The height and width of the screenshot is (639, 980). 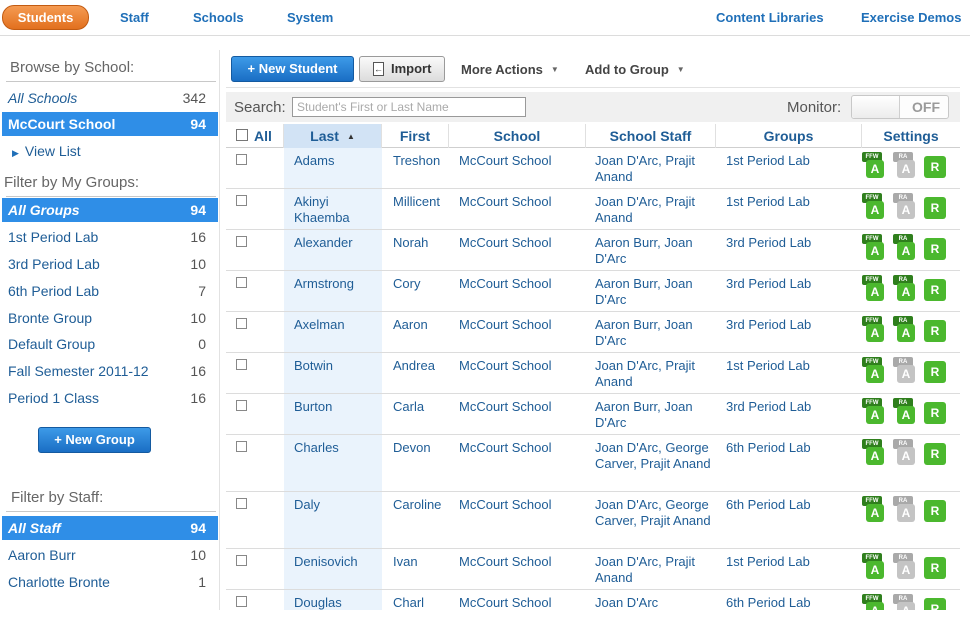 I want to click on cell-last-name: Botwin, so click(x=336, y=366).